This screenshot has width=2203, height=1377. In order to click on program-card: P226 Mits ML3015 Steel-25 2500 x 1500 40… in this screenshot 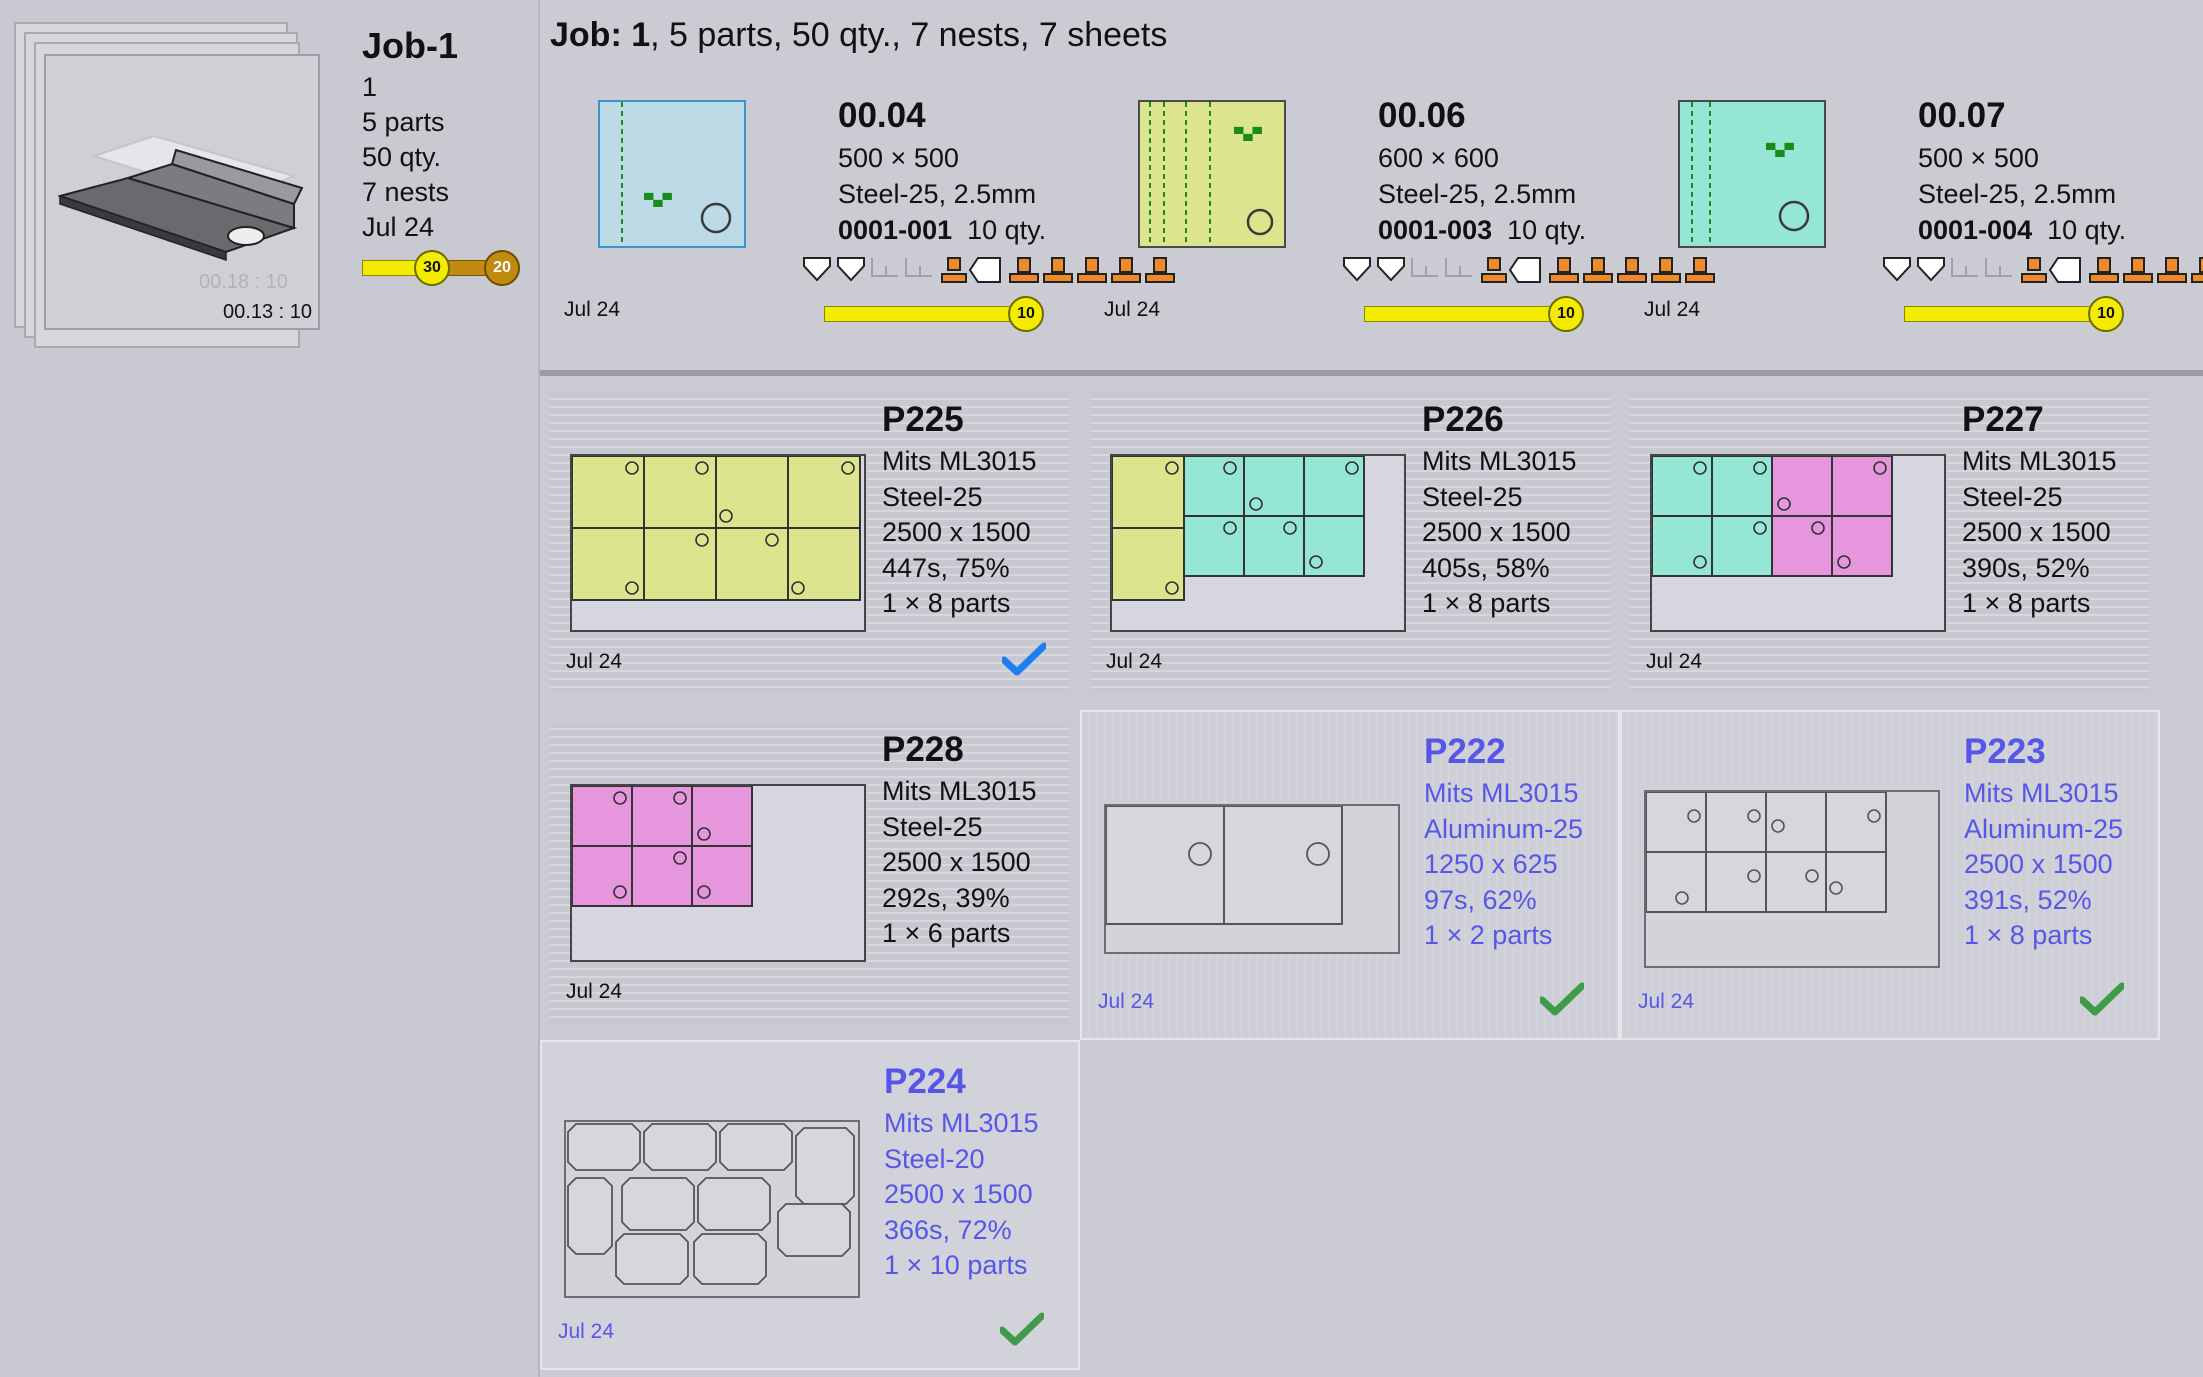, I will do `click(1350, 543)`.